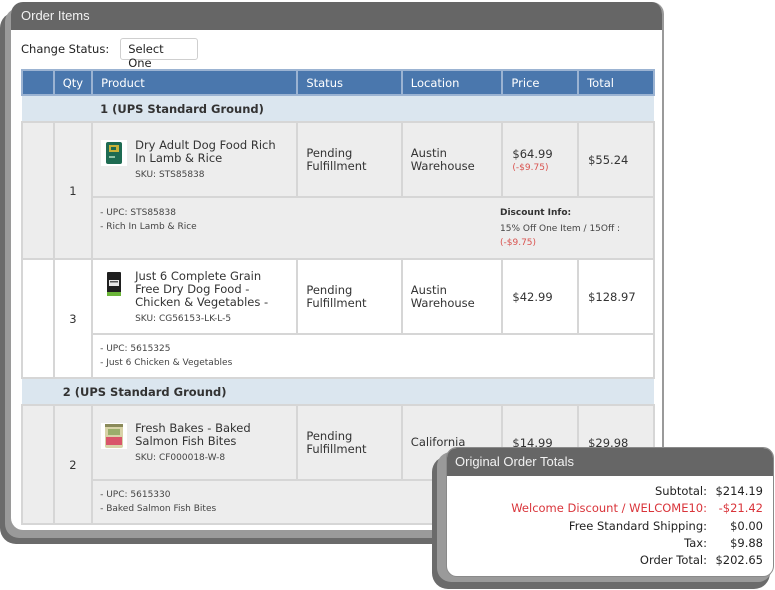  What do you see at coordinates (746, 525) in the screenshot?
I see `shipping-value: $0.00` at bounding box center [746, 525].